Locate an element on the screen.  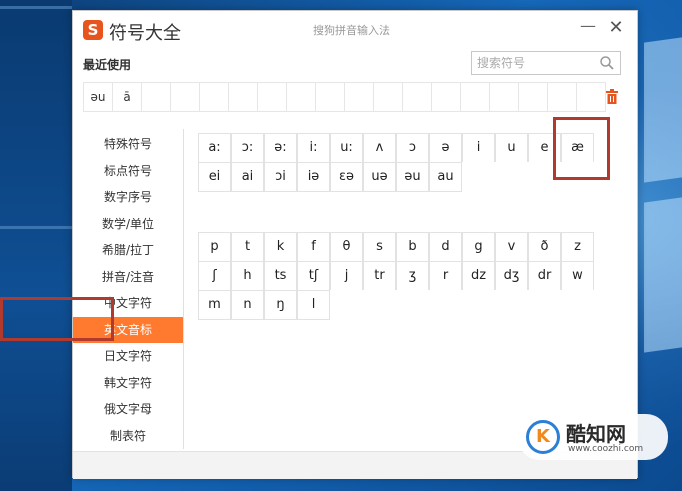
search-box is located at coordinates (546, 63).